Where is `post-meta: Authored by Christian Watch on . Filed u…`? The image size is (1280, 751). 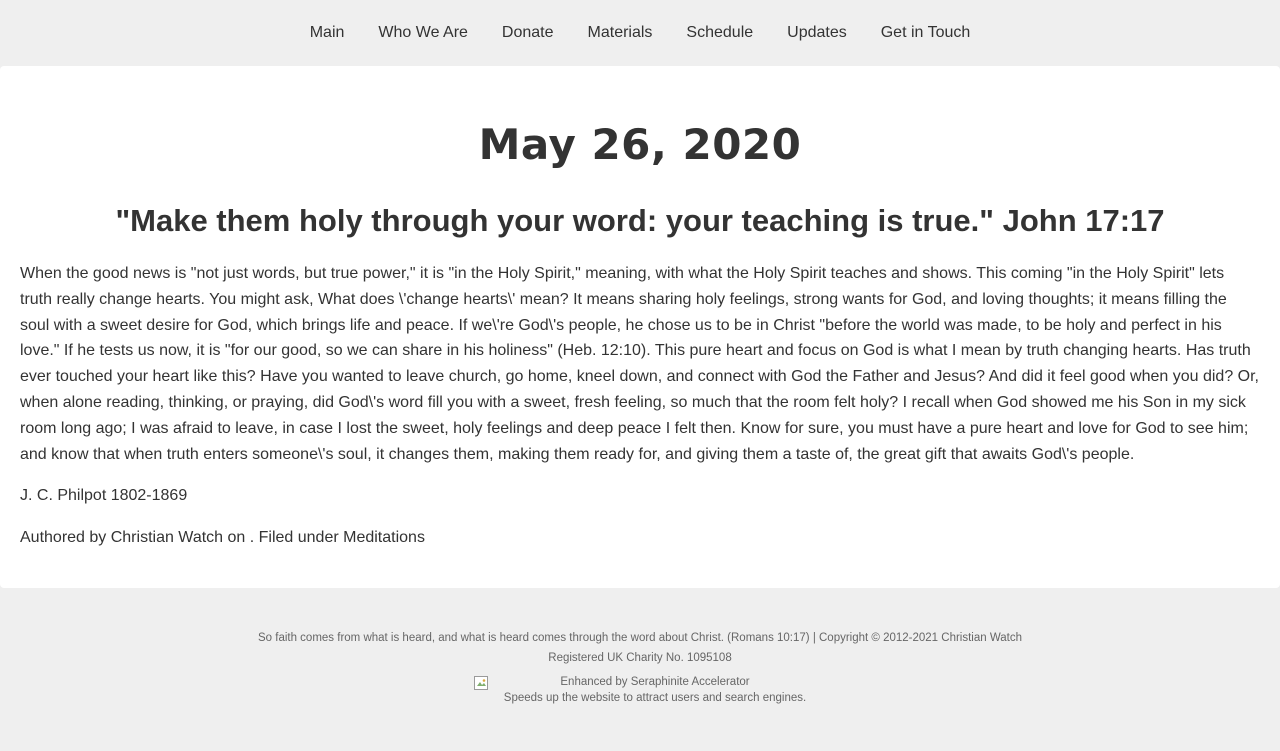 post-meta: Authored by Christian Watch on . Filed u… is located at coordinates (222, 538).